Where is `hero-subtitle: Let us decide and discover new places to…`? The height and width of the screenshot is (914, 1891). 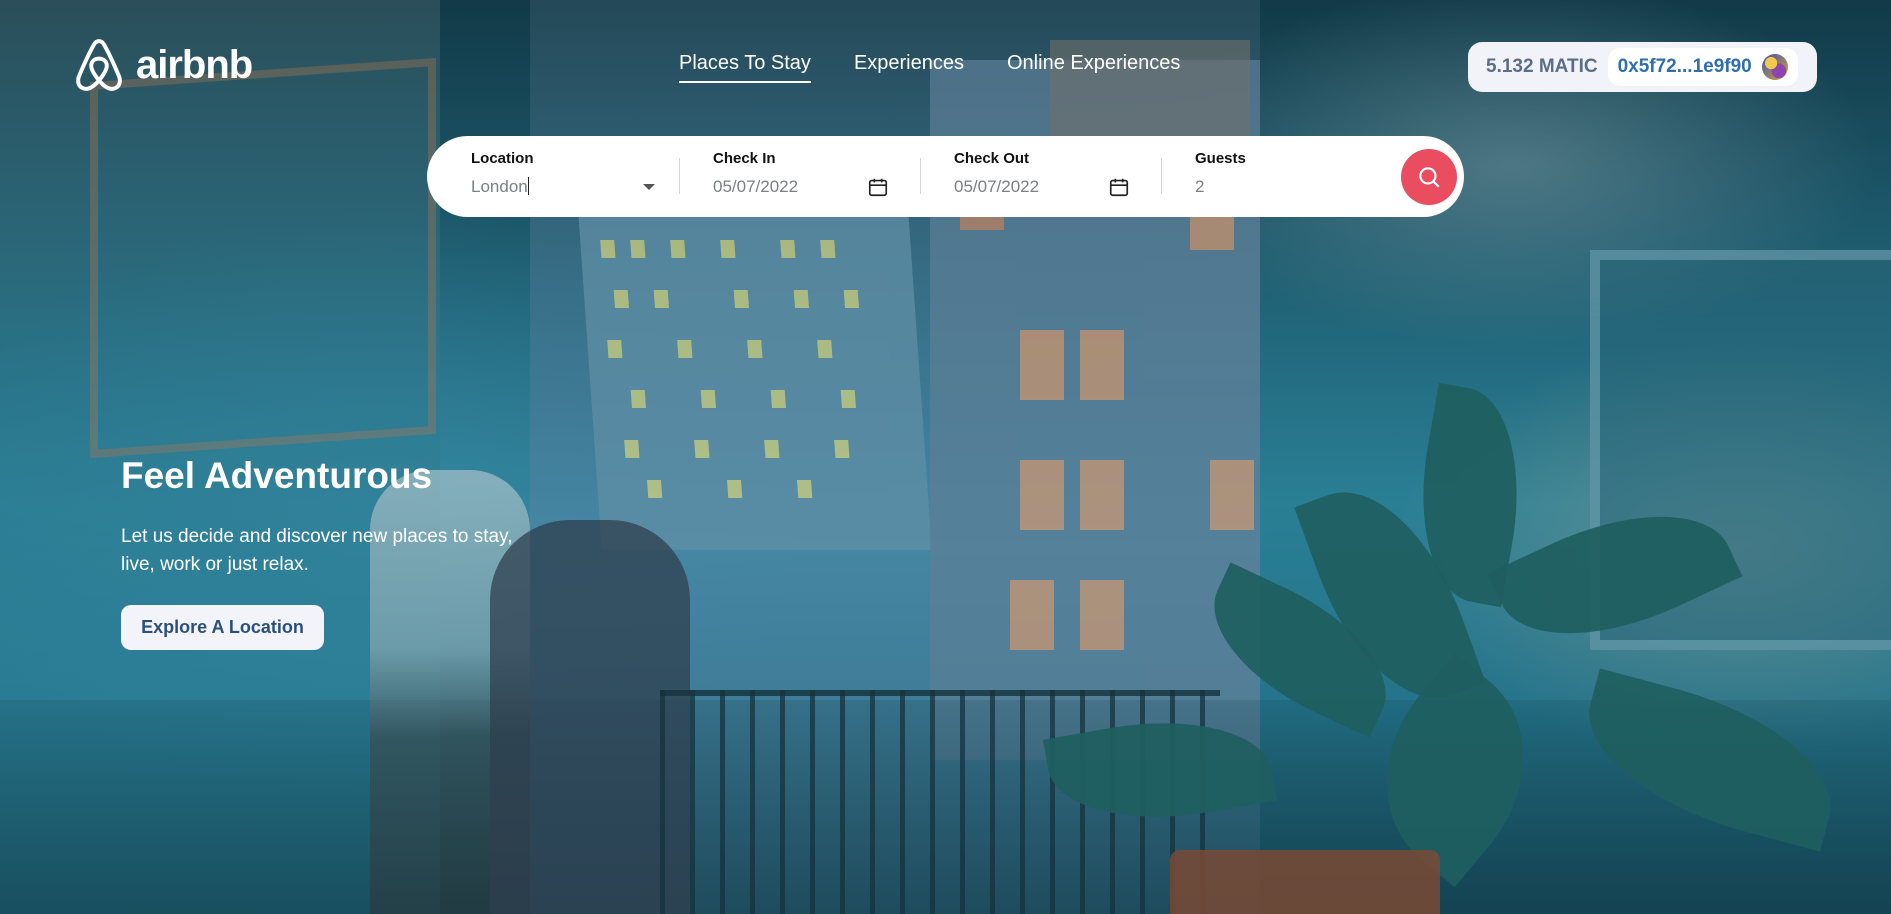
hero-subtitle: Let us decide and discover new places to… is located at coordinates (317, 550).